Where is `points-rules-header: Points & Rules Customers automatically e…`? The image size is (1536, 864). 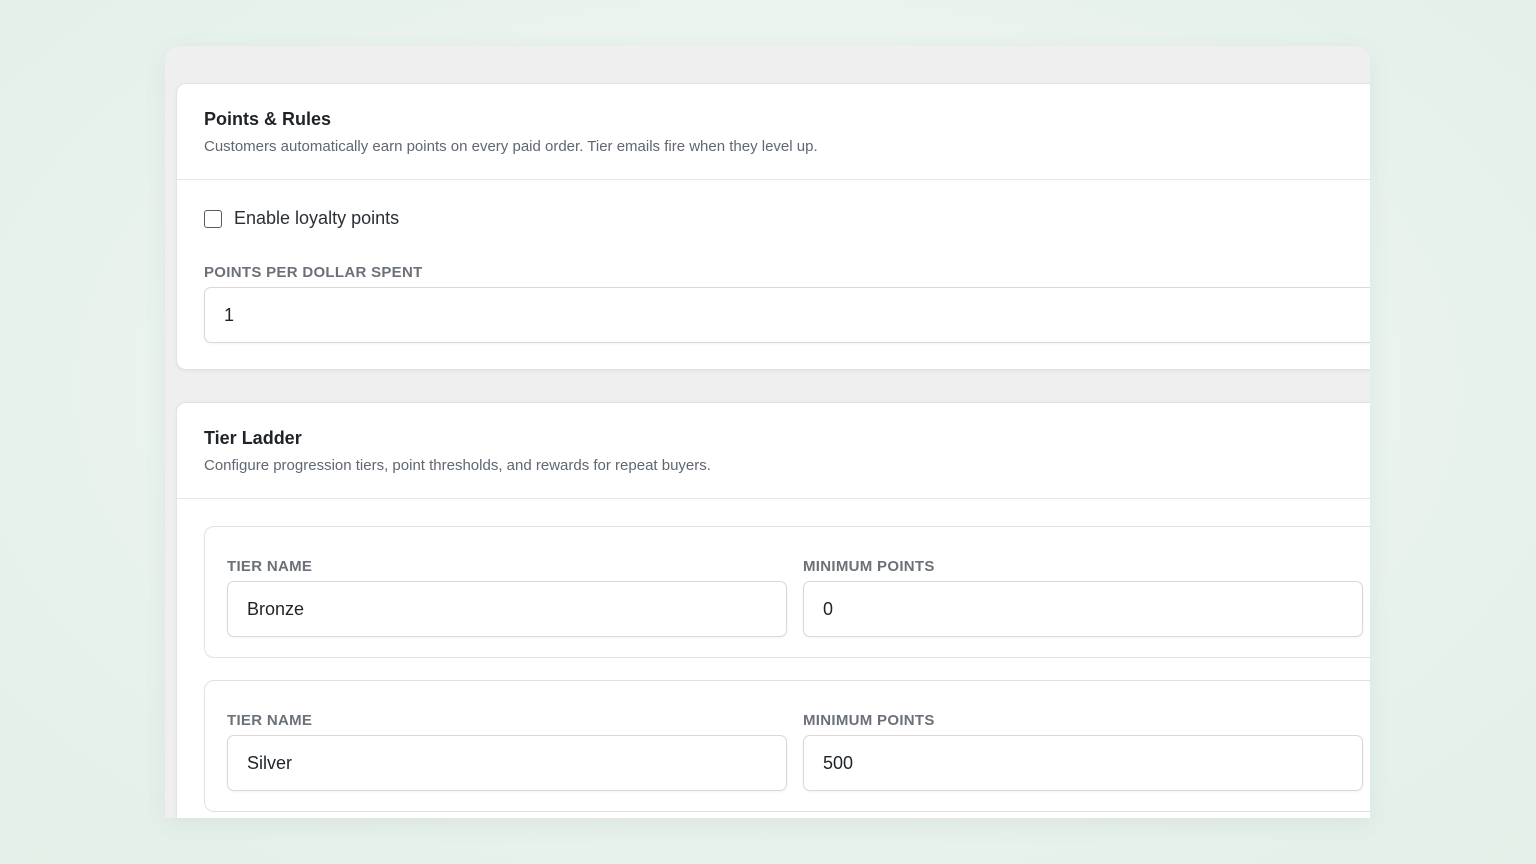
points-rules-header: Points & Rules Customers automatically e… is located at coordinates (773, 132).